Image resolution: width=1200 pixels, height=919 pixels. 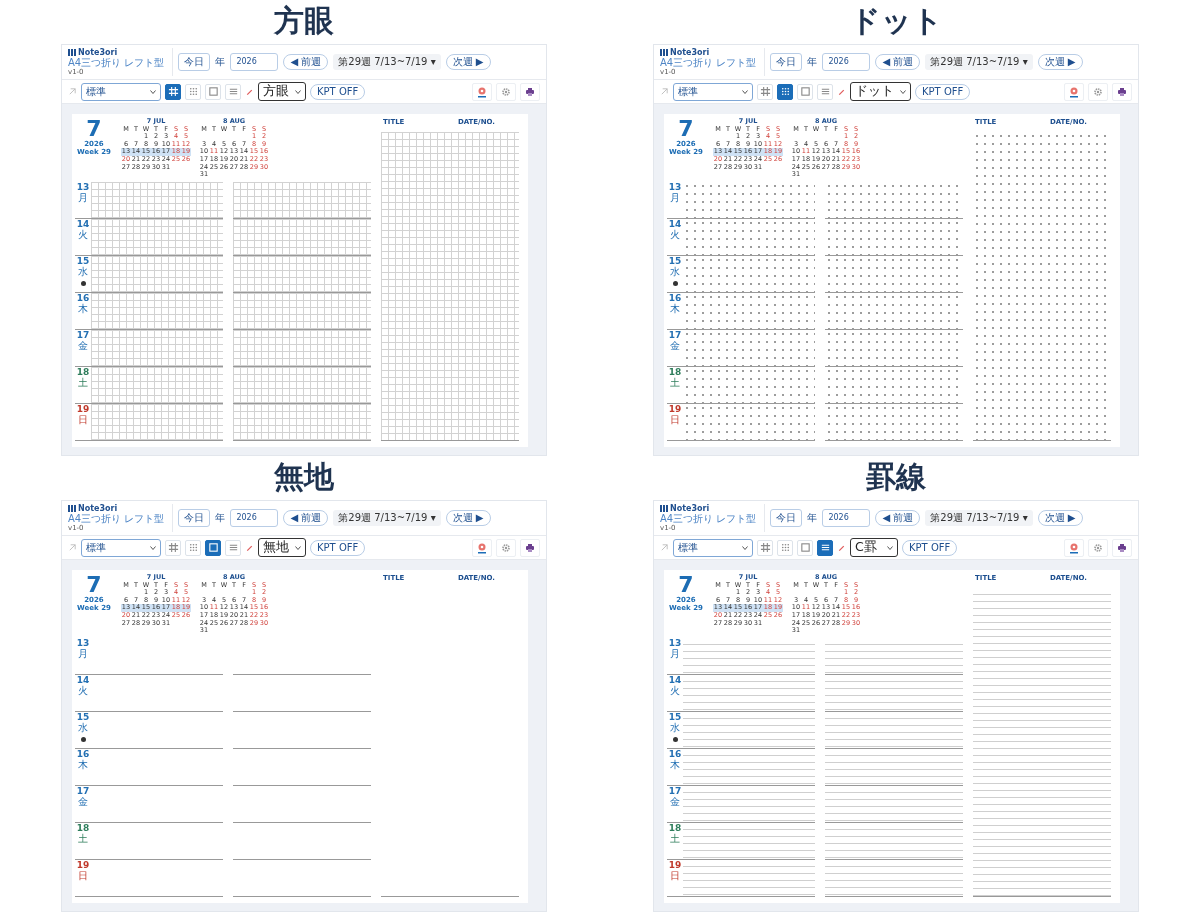 What do you see at coordinates (83, 187) in the screenshot?
I see `day-number: 13` at bounding box center [83, 187].